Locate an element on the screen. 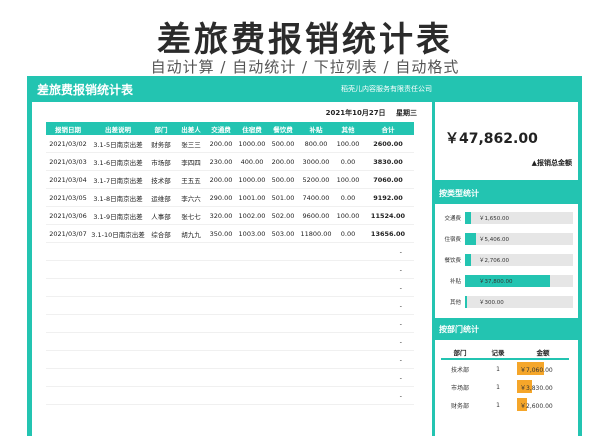  row-total-cell: 11524.00 is located at coordinates (388, 215).